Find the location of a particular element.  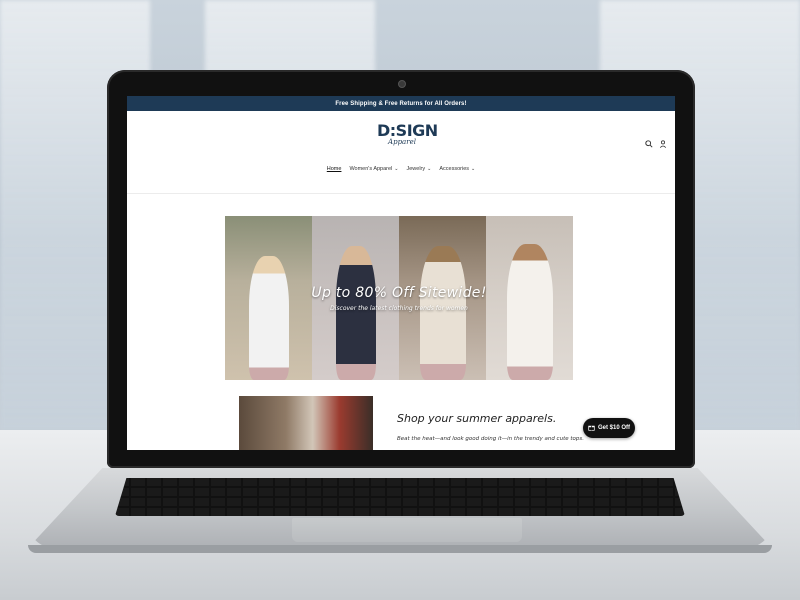

laptop-base-lip is located at coordinates (400, 549).